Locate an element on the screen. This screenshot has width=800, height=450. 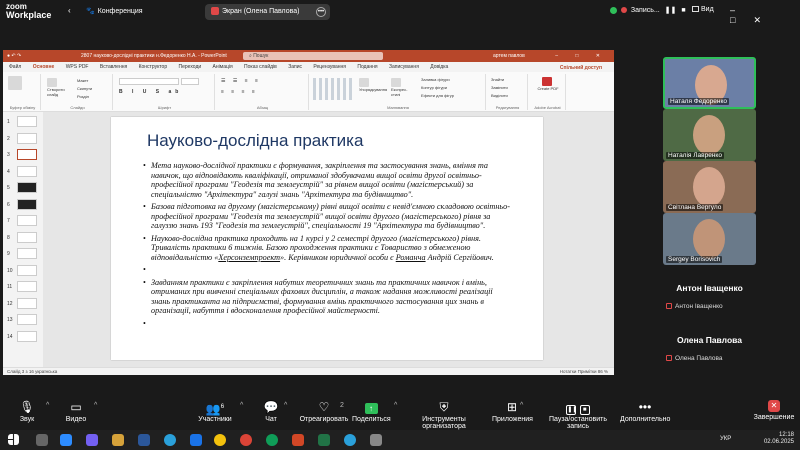
view-button: Вид is located at coordinates (703, 9).